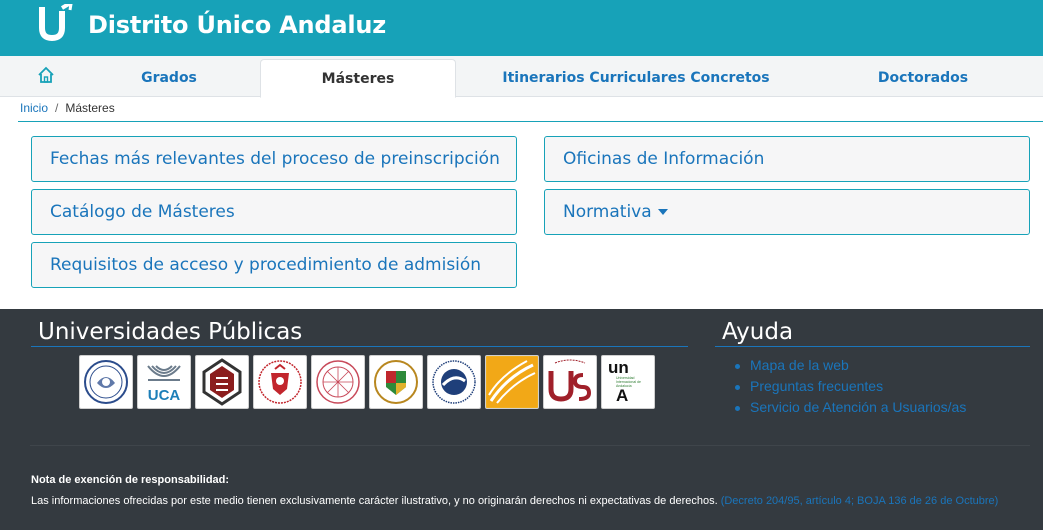 This screenshot has width=1043, height=530. What do you see at coordinates (359, 346) in the screenshot?
I see `universities-underline` at bounding box center [359, 346].